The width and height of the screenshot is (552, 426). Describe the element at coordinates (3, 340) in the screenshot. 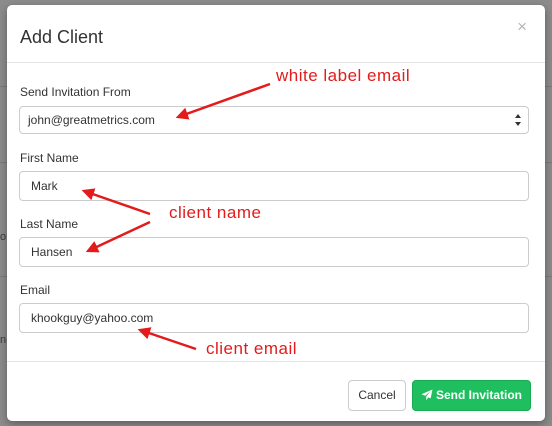

I see `background-text: n` at that location.